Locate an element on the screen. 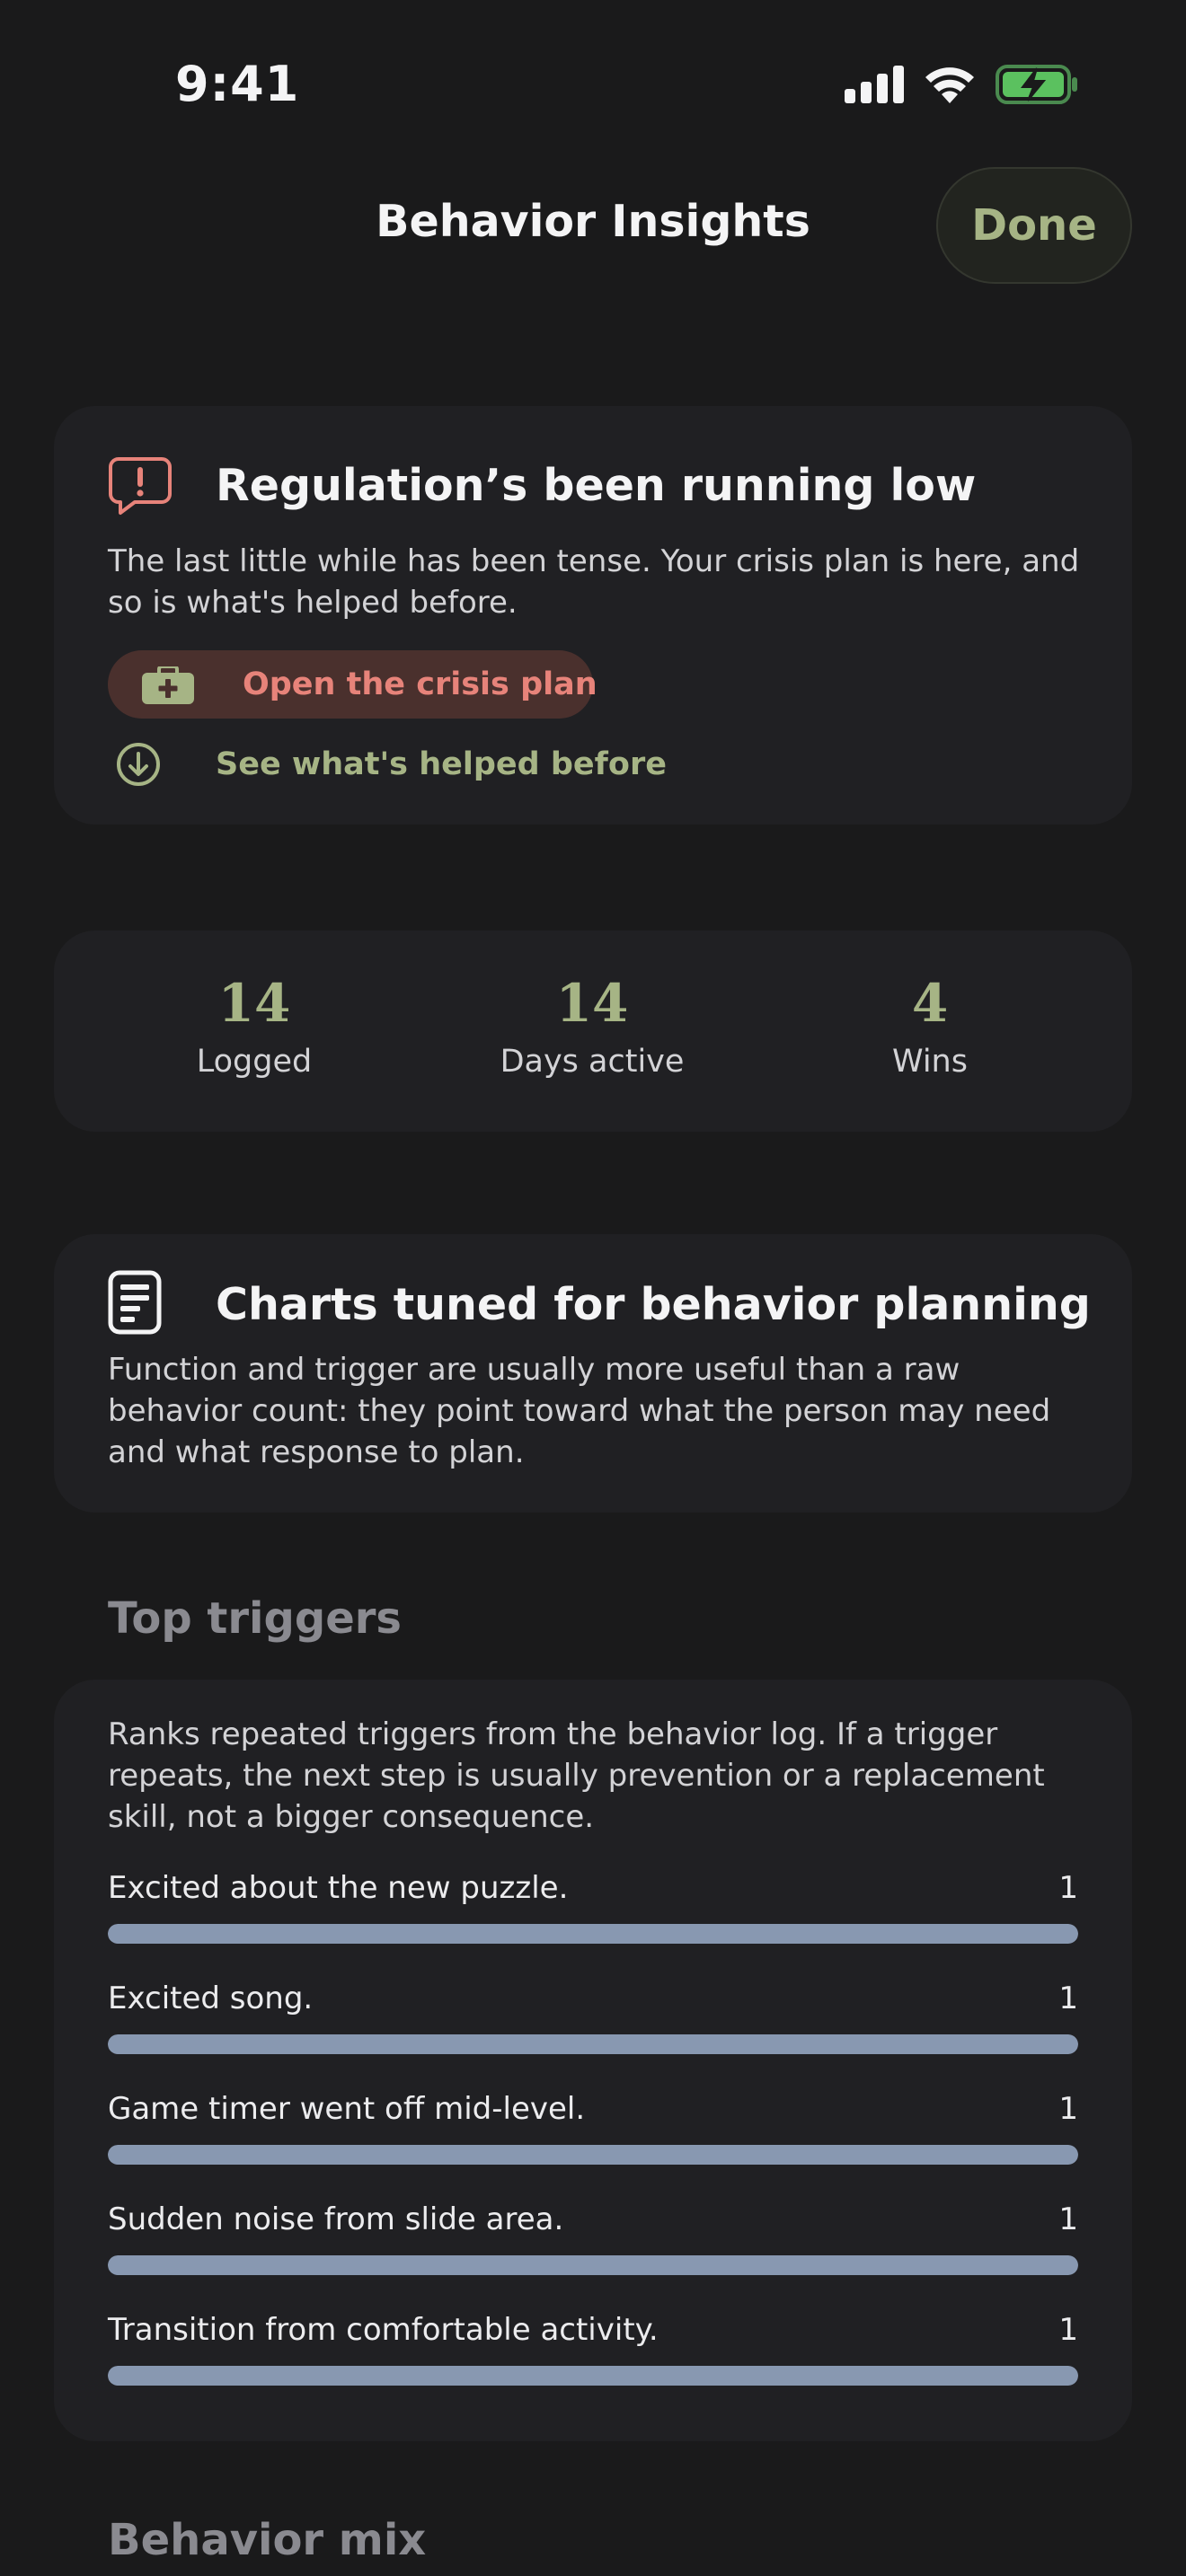 Image resolution: width=1186 pixels, height=2576 pixels. battery-charging-icon is located at coordinates (1036, 84).